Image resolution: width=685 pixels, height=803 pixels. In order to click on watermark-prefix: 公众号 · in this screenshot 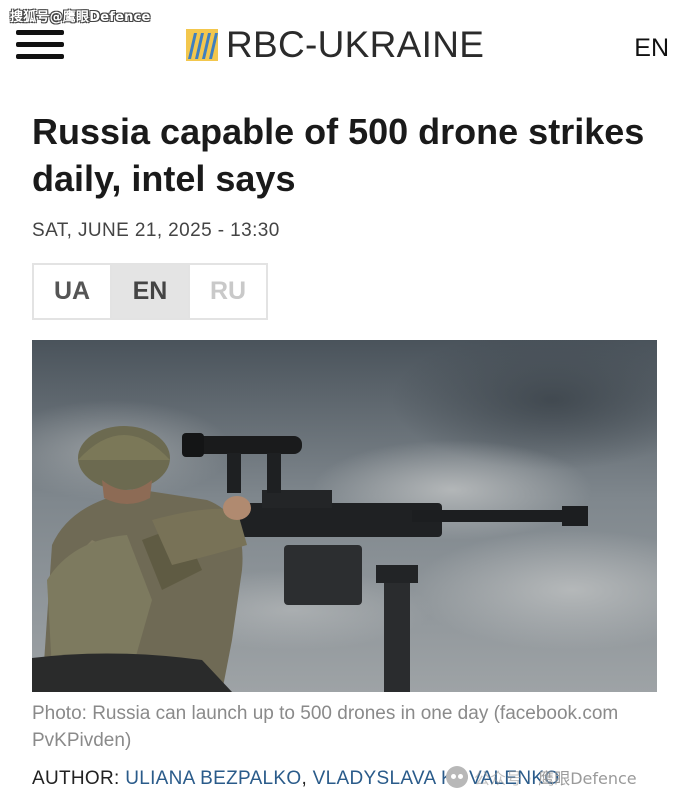, I will do `click(503, 778)`.